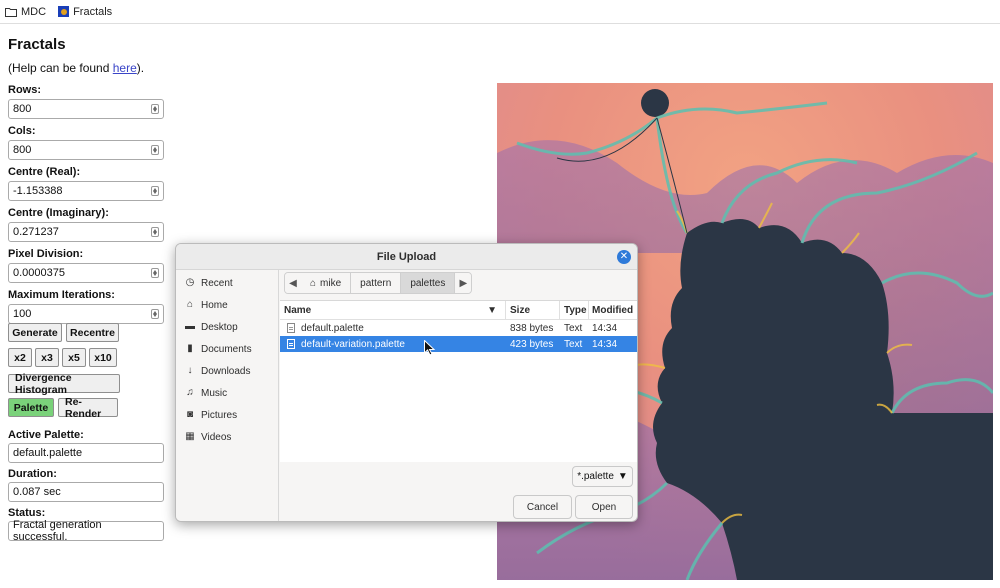  I want to click on music-icon: ♫, so click(190, 392).